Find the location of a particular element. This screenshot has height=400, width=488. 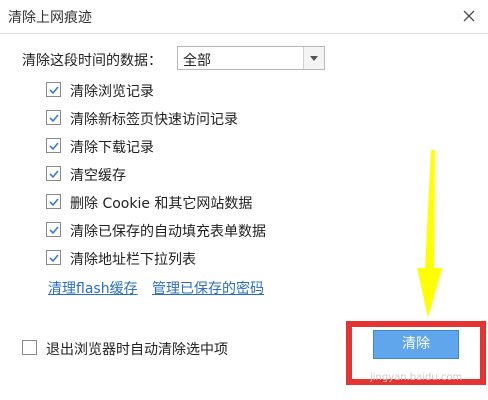

option-label: 清除浏览记录 is located at coordinates (112, 92).